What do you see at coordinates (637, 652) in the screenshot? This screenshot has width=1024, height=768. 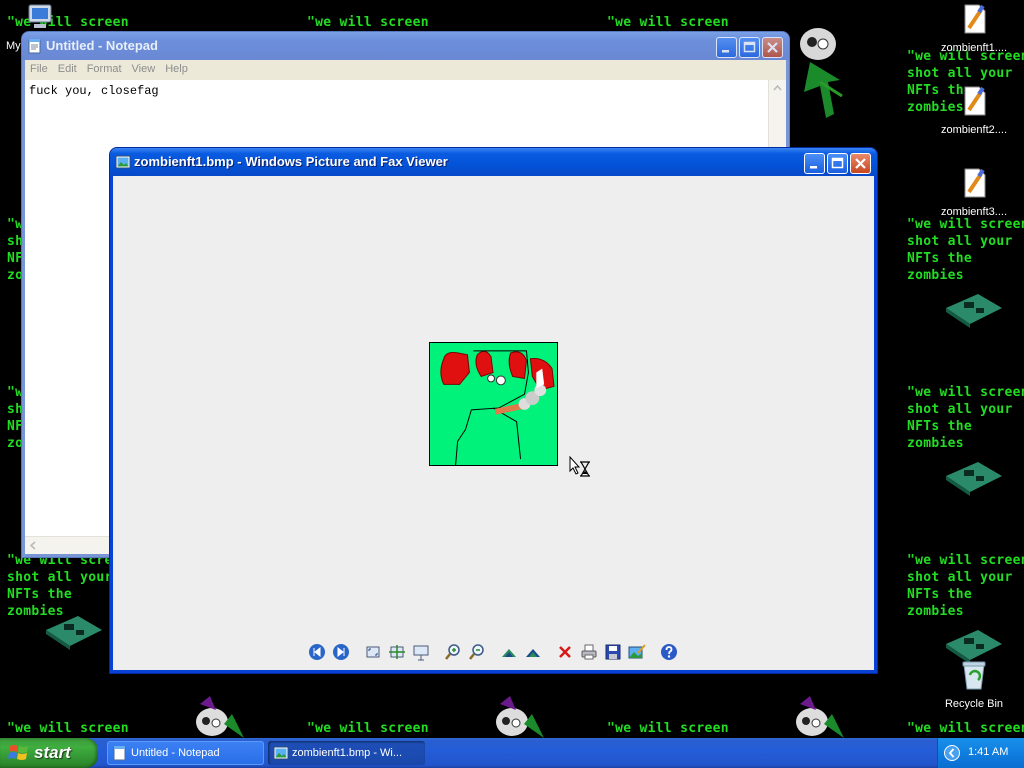 I see `edit-icon` at bounding box center [637, 652].